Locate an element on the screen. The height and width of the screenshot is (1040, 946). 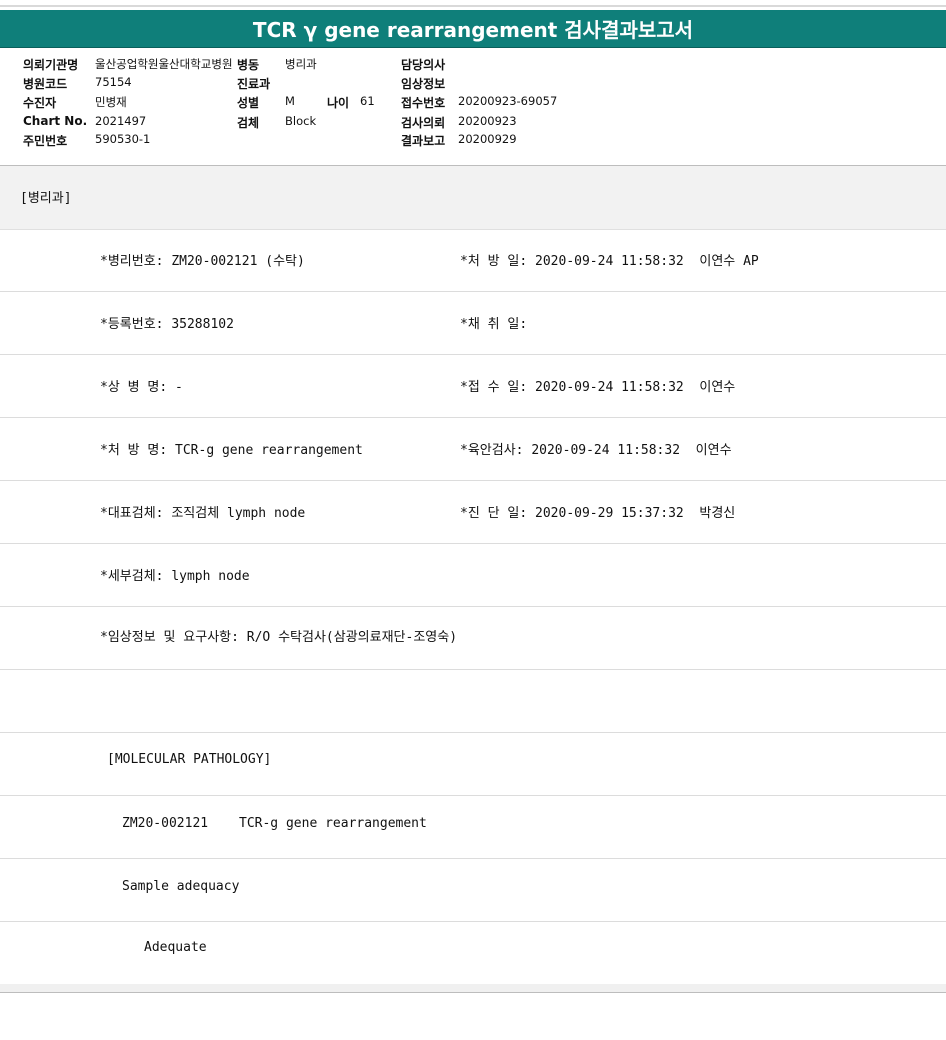
sample-adequacy-value: Adequate is located at coordinates (175, 947).